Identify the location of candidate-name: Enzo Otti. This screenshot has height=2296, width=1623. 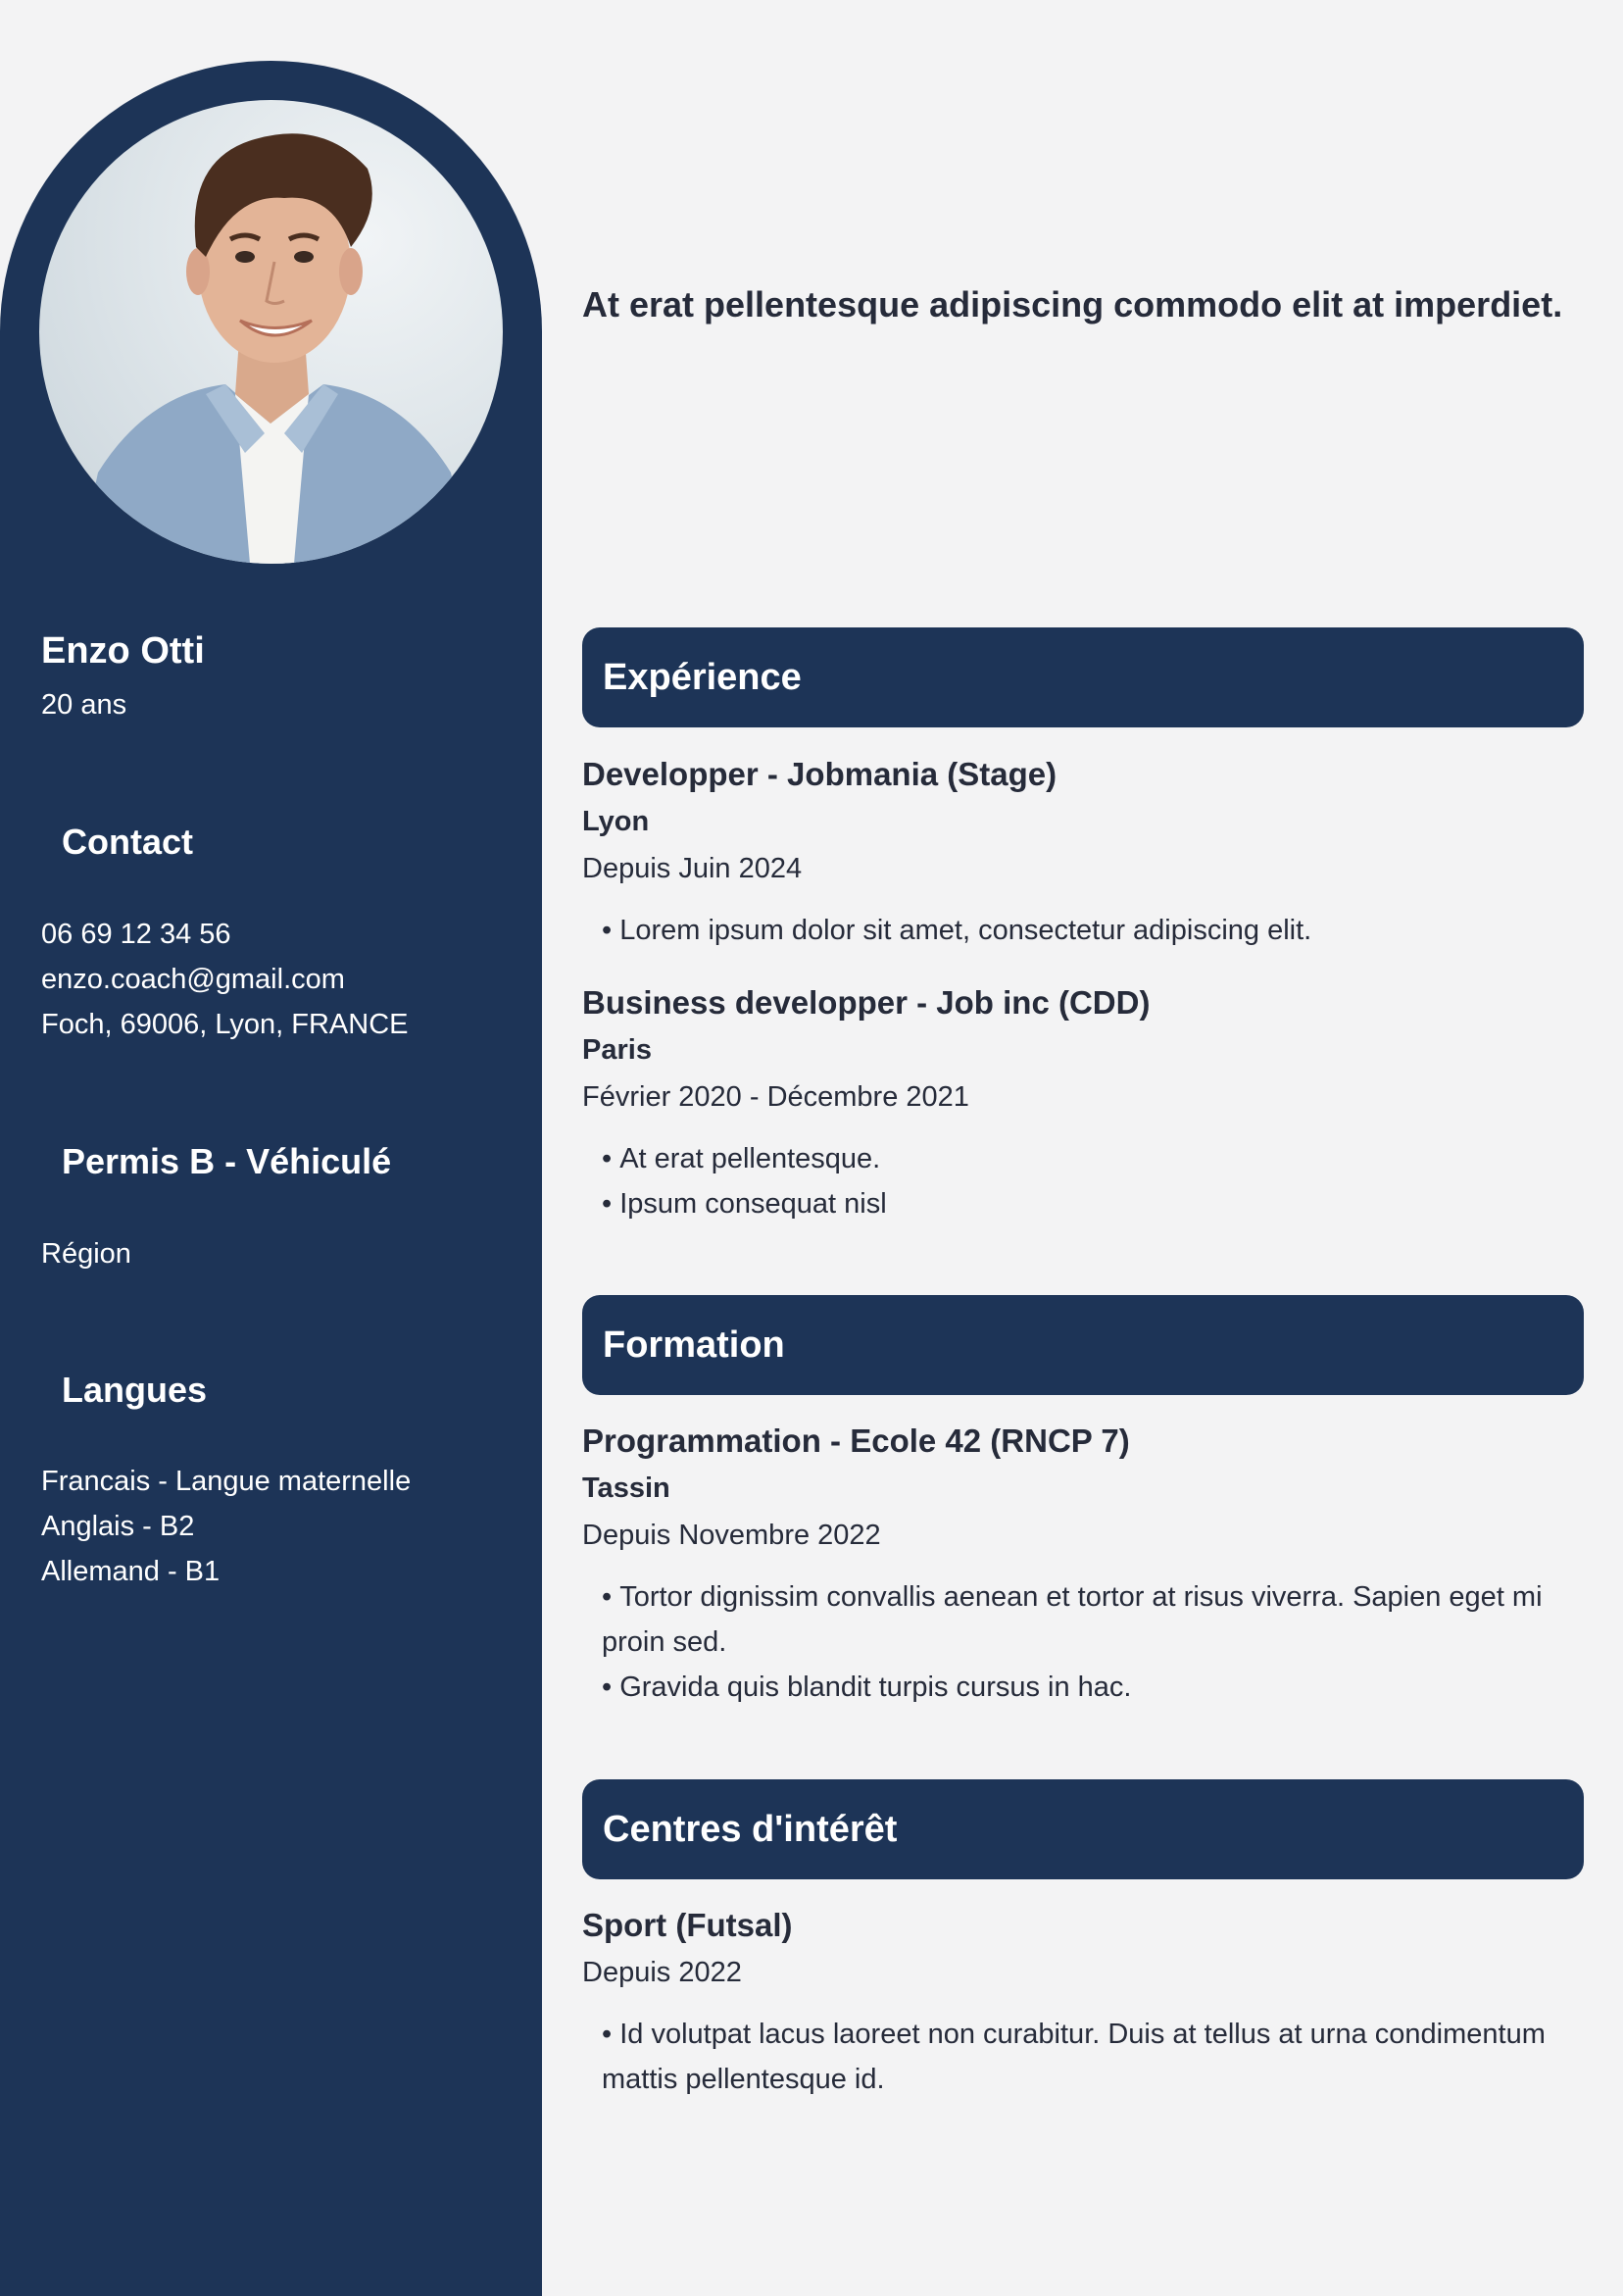
(123, 651).